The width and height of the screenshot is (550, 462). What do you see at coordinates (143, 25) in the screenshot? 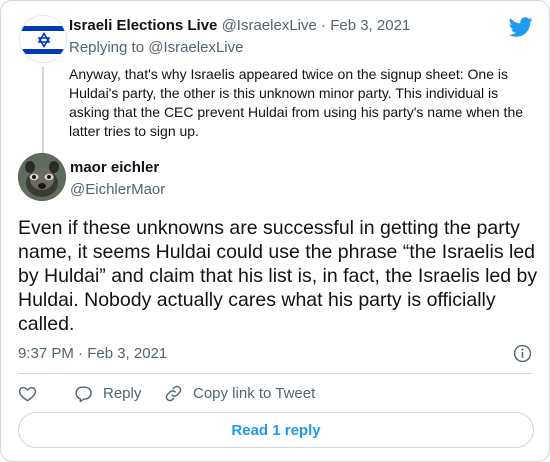
I see `parent-display-name: Israeli Elections Live` at bounding box center [143, 25].